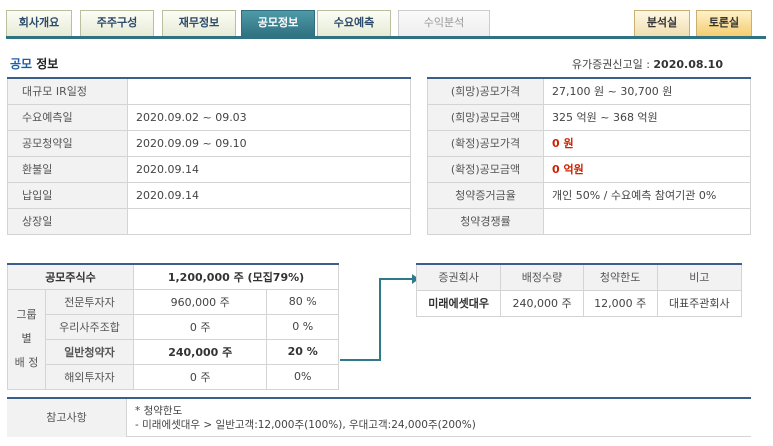  Describe the element at coordinates (485, 91) in the screenshot. I see `pricing-label: (희망)공모가격` at that location.